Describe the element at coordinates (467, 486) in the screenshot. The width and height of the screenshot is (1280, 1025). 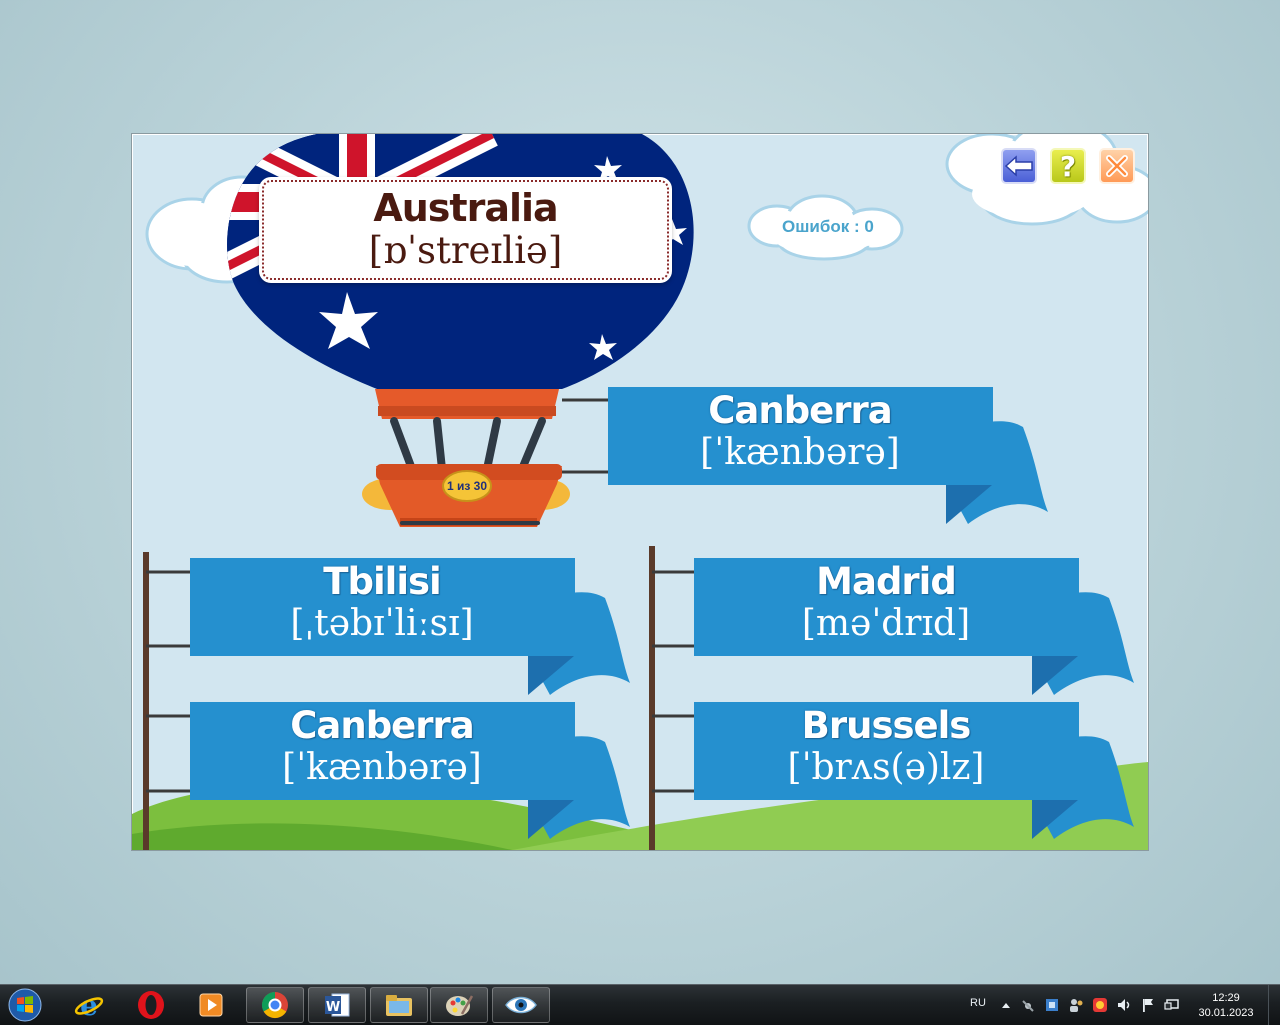
I see `question-counter: 1 из 30` at that location.